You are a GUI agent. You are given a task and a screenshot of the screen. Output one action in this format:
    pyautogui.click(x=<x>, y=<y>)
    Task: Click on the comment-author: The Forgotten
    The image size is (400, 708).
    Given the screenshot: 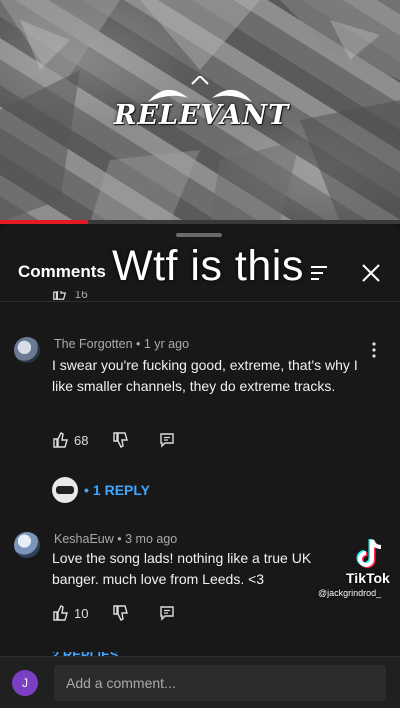 What is the action you would take?
    pyautogui.click(x=93, y=344)
    